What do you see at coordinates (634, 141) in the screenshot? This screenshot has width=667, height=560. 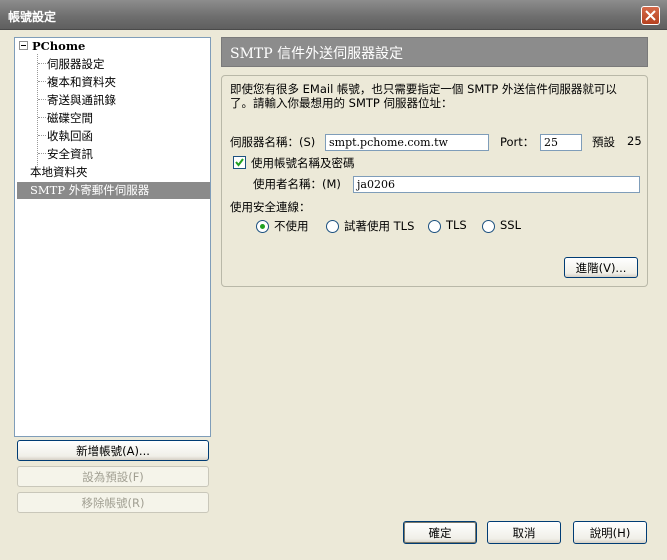 I see `default-port-value: 25` at bounding box center [634, 141].